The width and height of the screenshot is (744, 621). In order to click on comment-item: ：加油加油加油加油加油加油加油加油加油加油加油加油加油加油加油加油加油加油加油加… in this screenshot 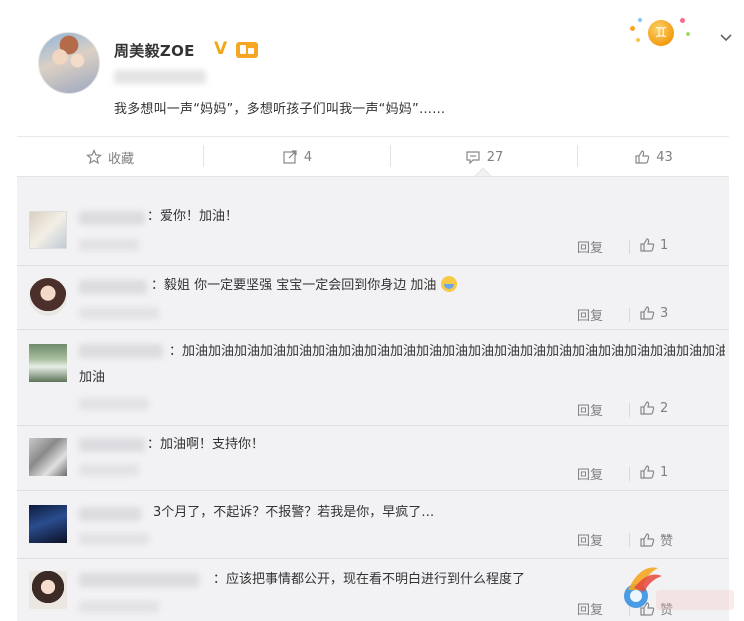, I will do `click(373, 378)`.